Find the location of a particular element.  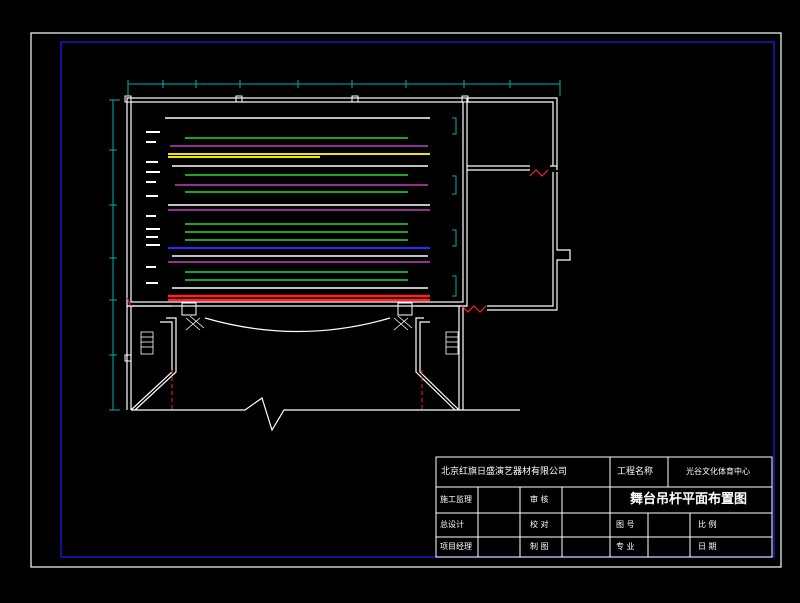

stairs is located at coordinates (299, 343).